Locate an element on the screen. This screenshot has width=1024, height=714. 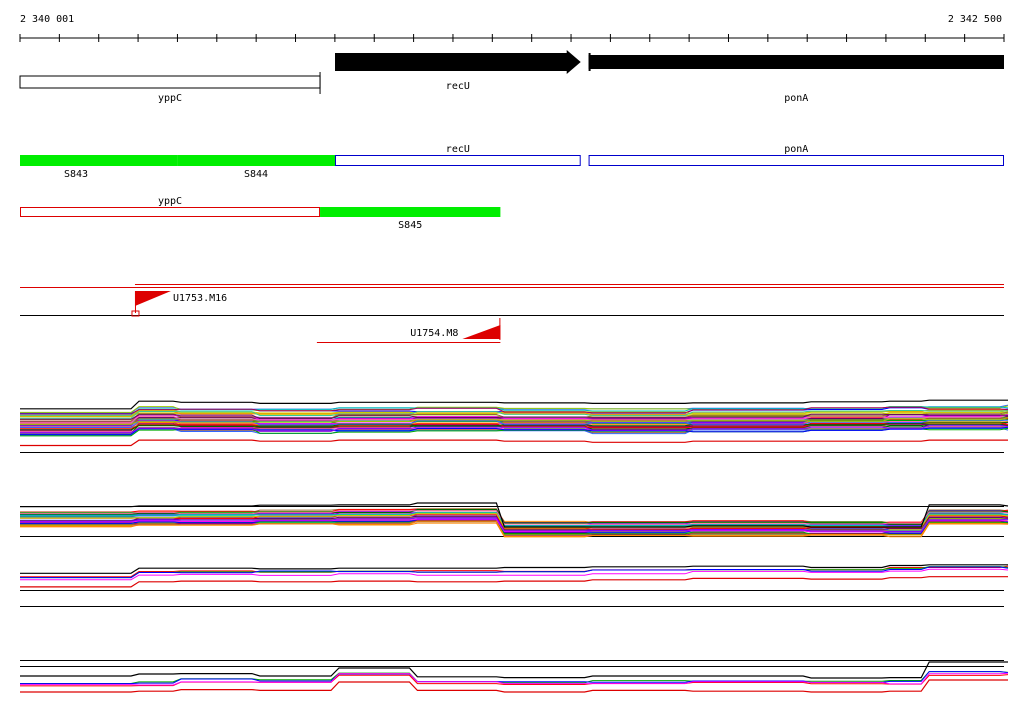
expression-series is located at coordinates (514, 680).